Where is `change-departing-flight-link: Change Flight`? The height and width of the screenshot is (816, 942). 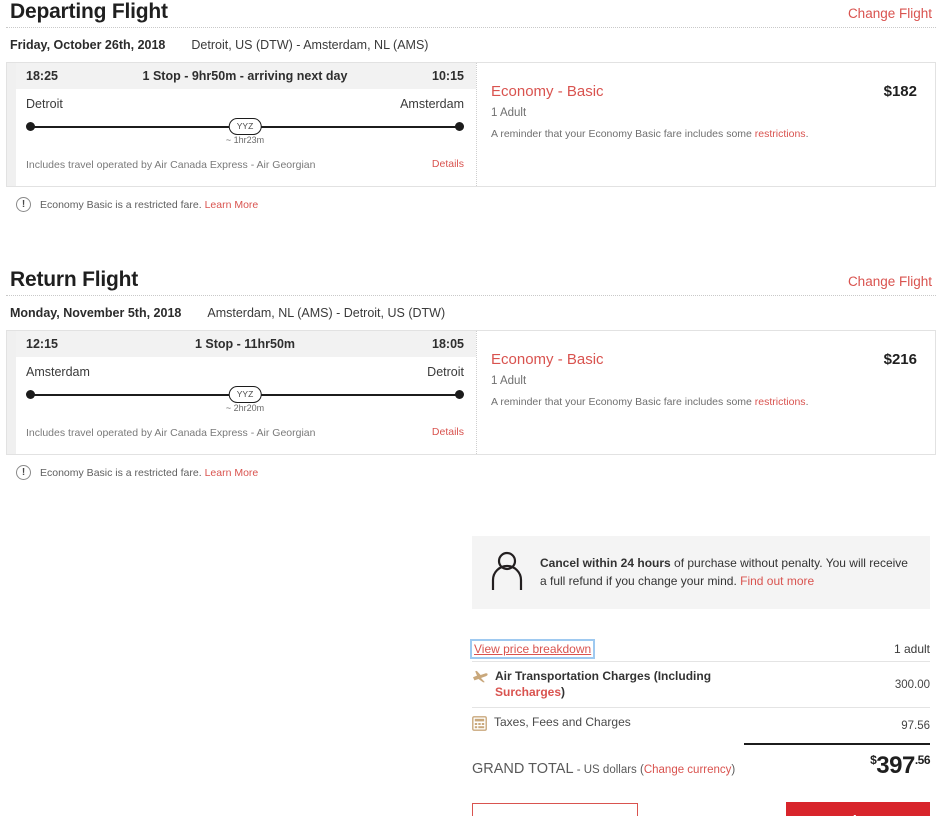 change-departing-flight-link: Change Flight is located at coordinates (890, 14).